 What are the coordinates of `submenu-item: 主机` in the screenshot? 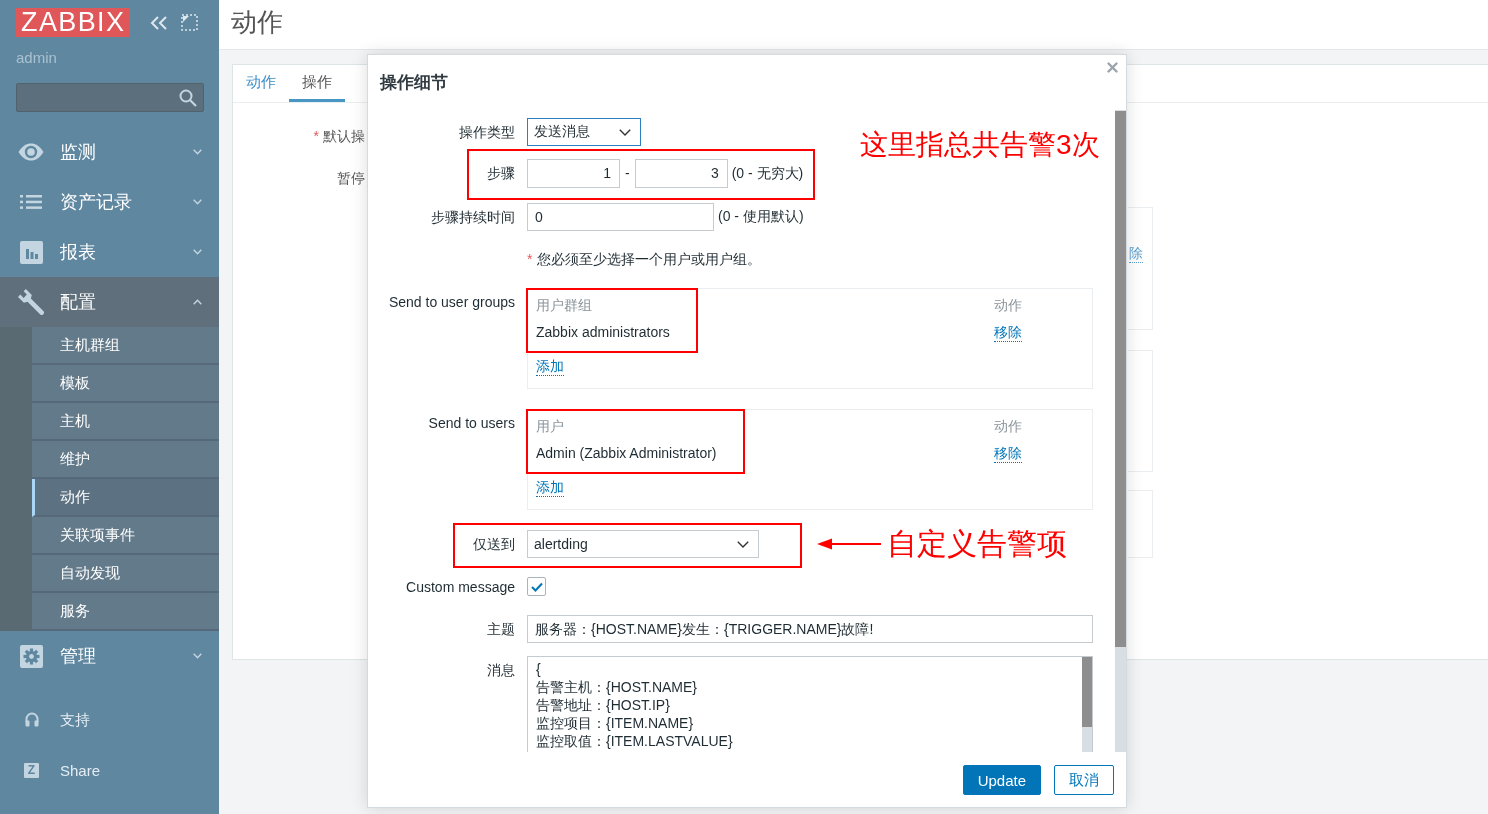 It's located at (125, 422).